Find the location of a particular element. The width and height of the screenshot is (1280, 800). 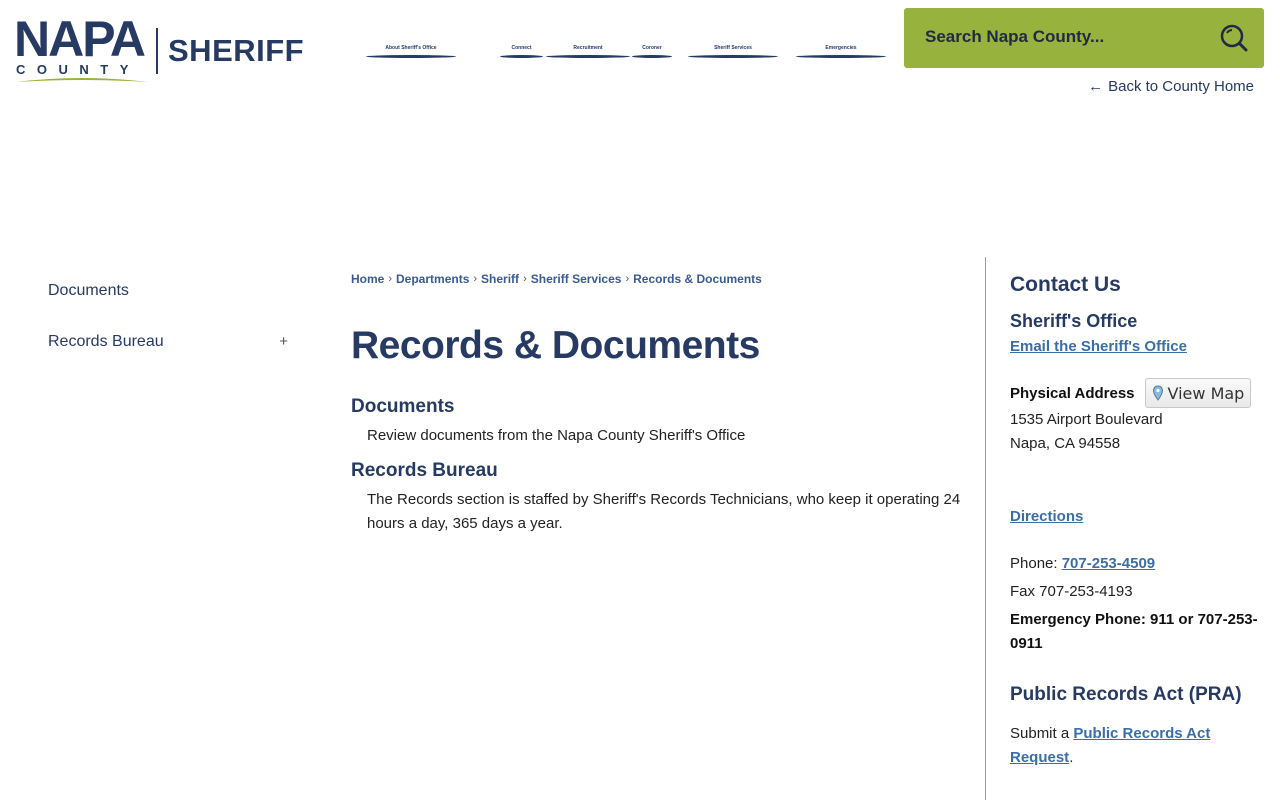

sidebar-item-label: Documents is located at coordinates (88, 290).